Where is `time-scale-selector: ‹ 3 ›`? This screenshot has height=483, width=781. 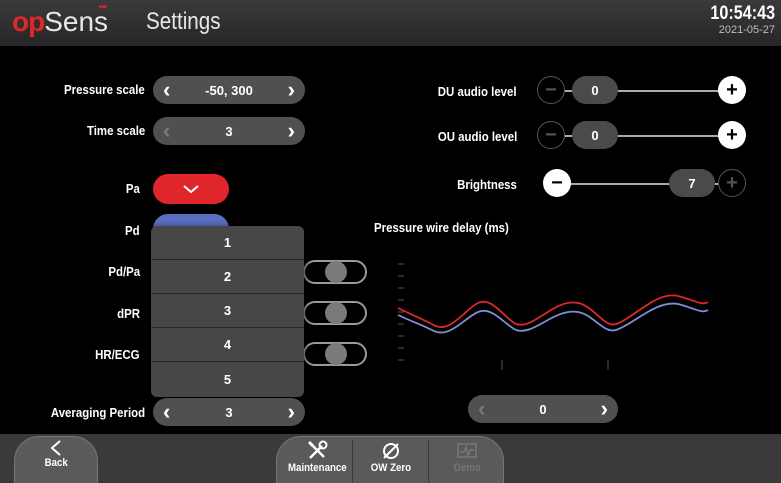
time-scale-selector: ‹ 3 › is located at coordinates (229, 131).